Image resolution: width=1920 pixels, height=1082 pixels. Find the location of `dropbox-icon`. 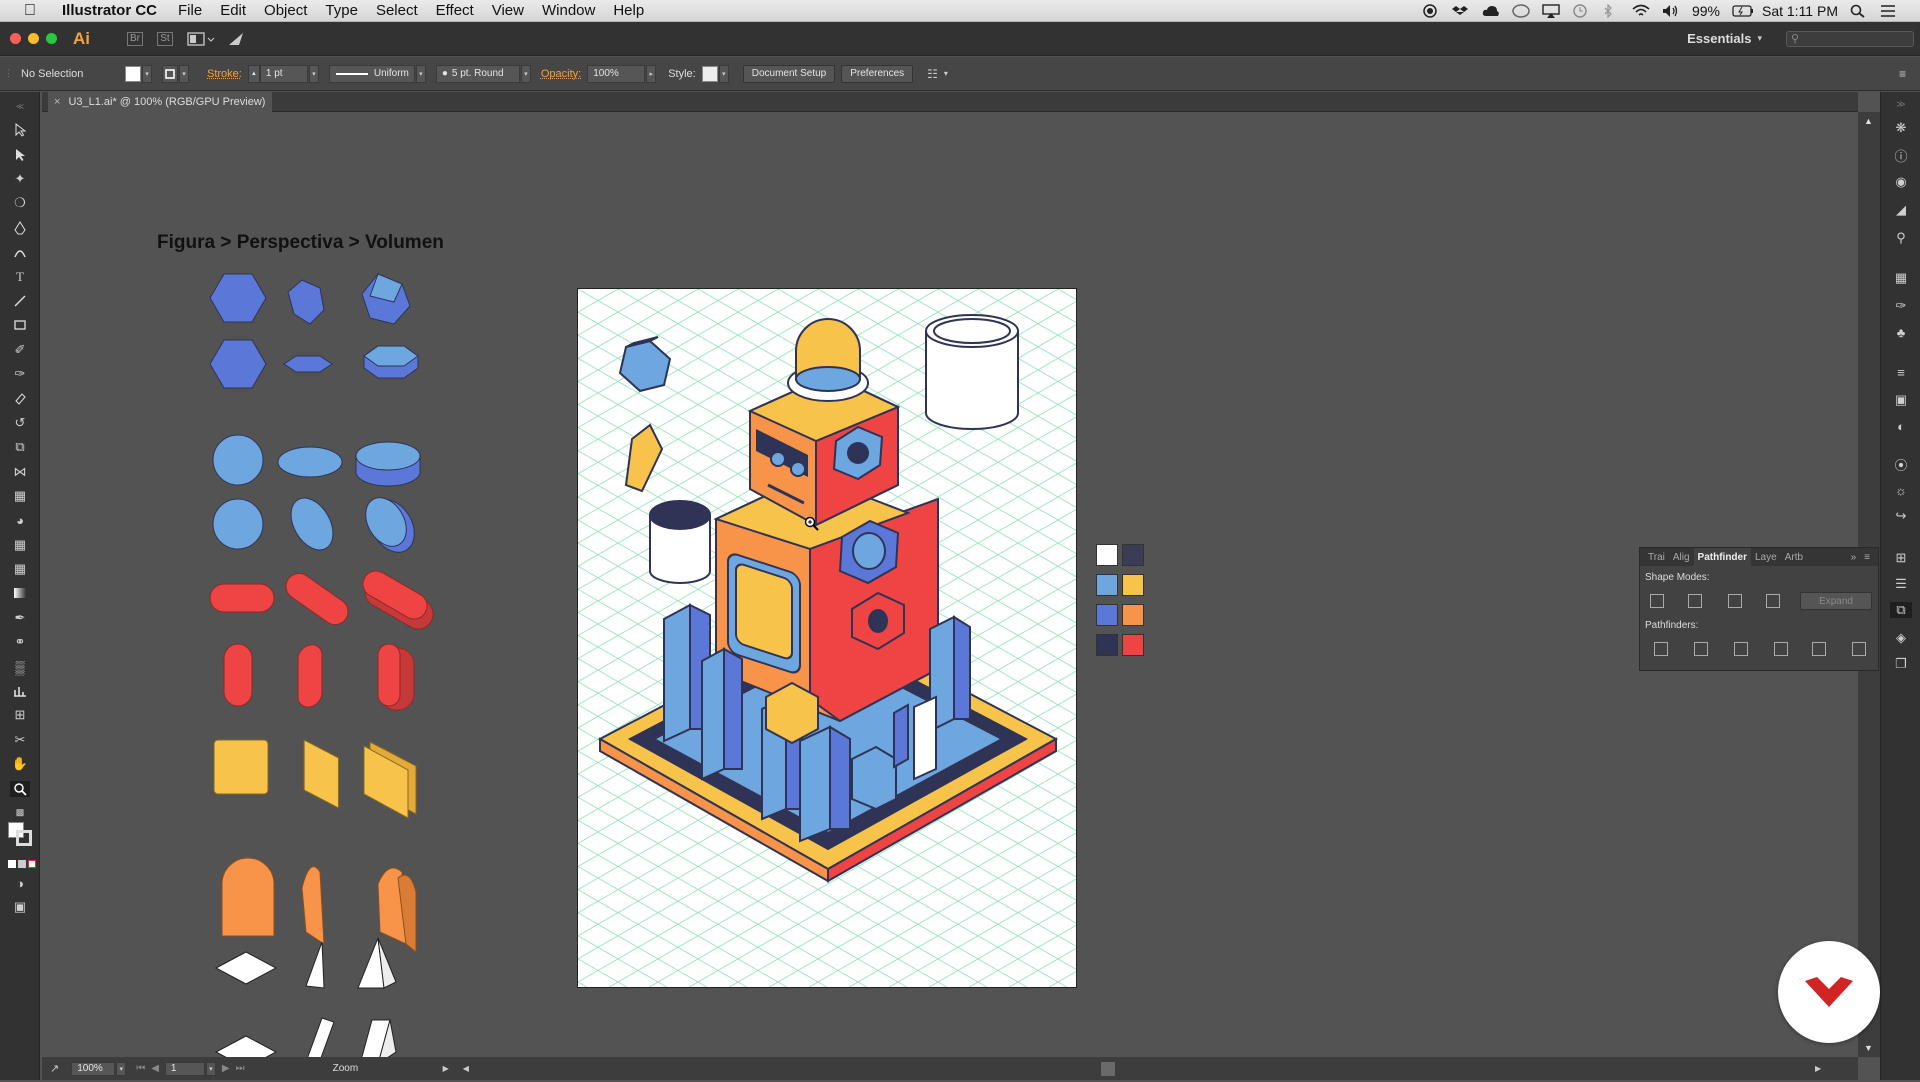

dropbox-icon is located at coordinates (1460, 11).